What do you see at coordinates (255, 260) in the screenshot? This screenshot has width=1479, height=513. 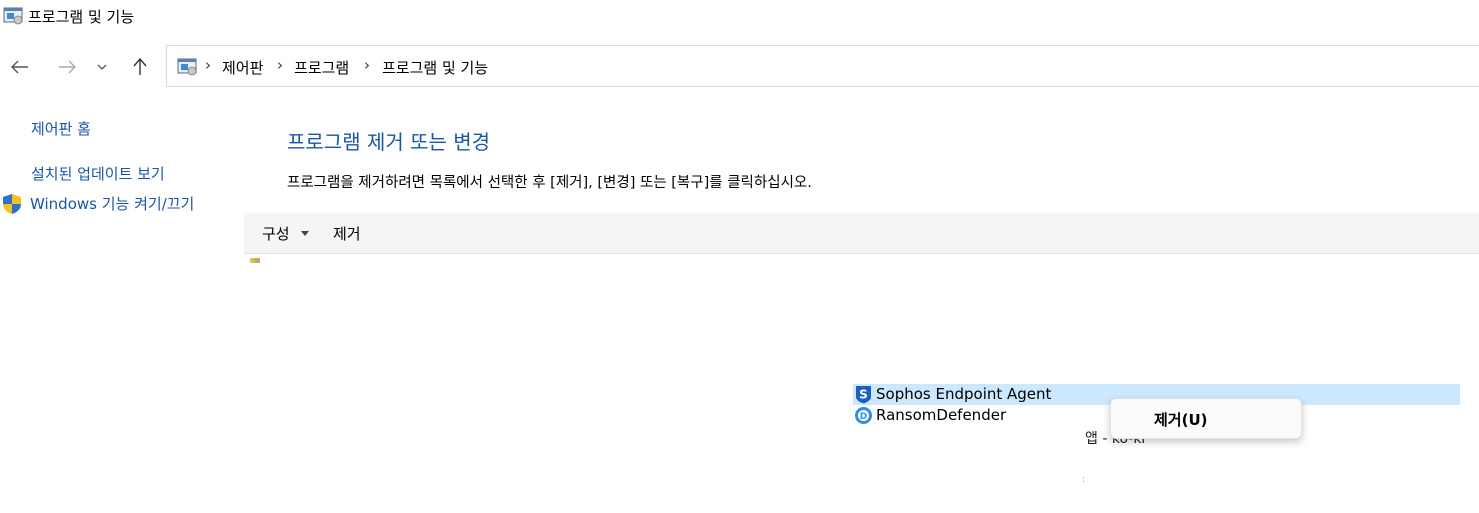 I see `list-header-icon` at bounding box center [255, 260].